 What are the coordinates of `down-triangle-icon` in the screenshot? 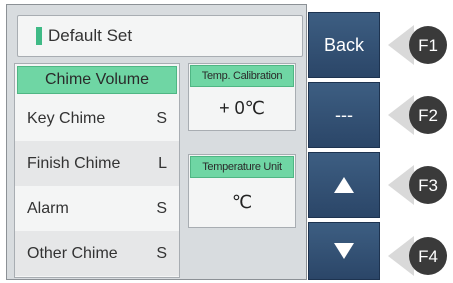 It's located at (344, 251).